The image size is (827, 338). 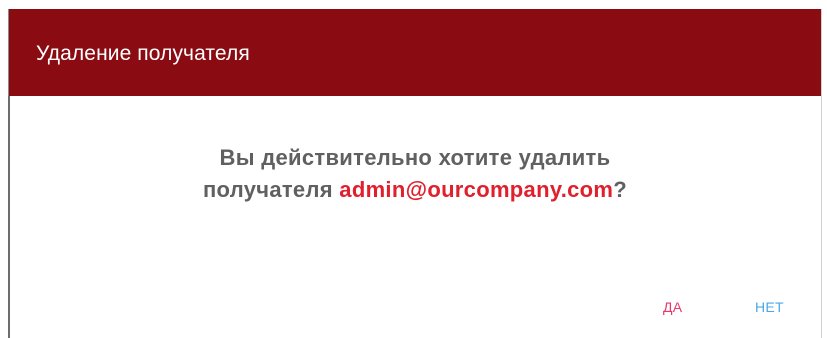 I want to click on dialog-actions: ДА НЕТ, so click(x=415, y=310).